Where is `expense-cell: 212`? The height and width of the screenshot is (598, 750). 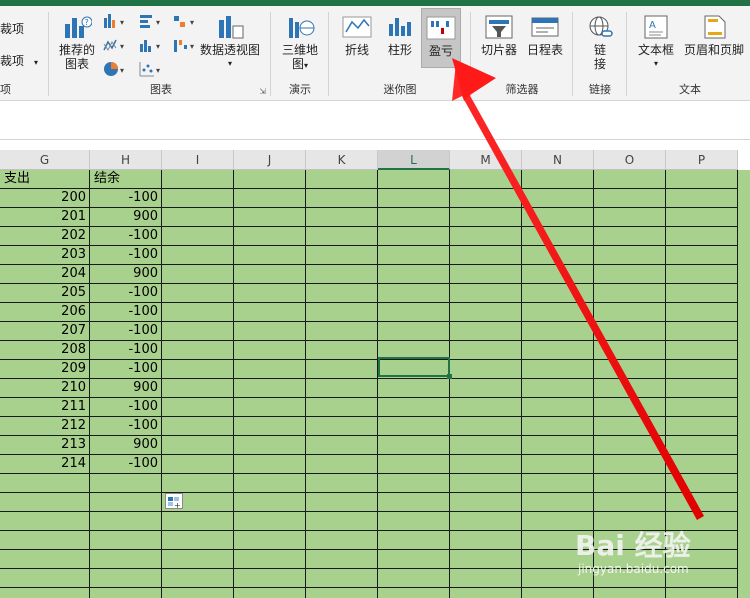
expense-cell: 212 is located at coordinates (45, 426).